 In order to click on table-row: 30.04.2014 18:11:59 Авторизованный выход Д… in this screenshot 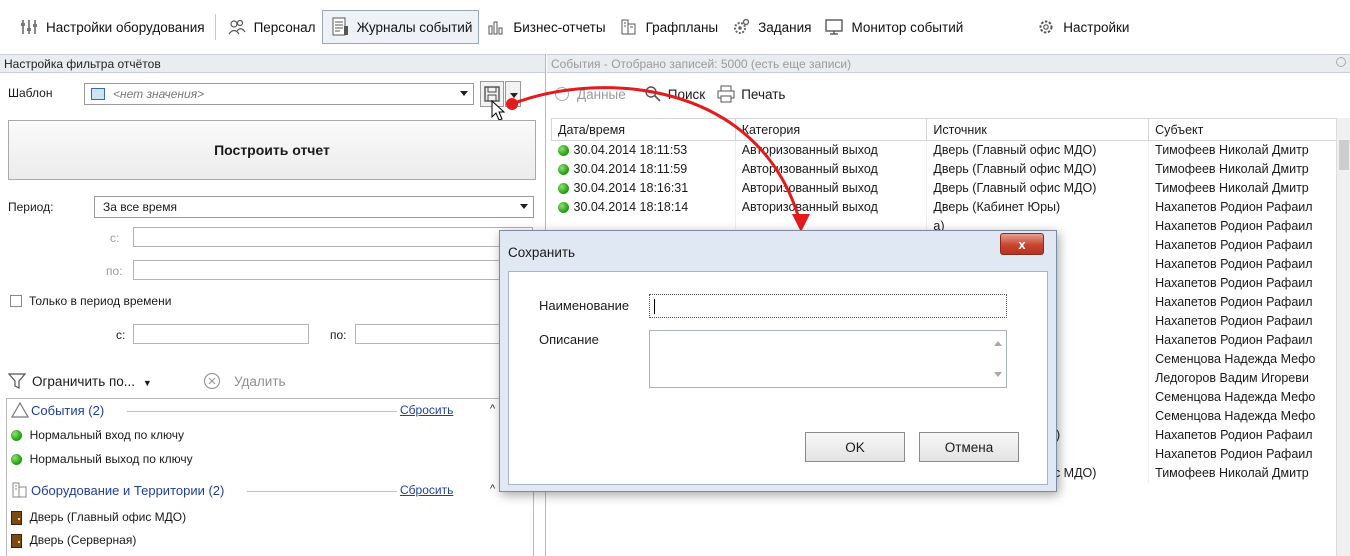, I will do `click(946, 169)`.